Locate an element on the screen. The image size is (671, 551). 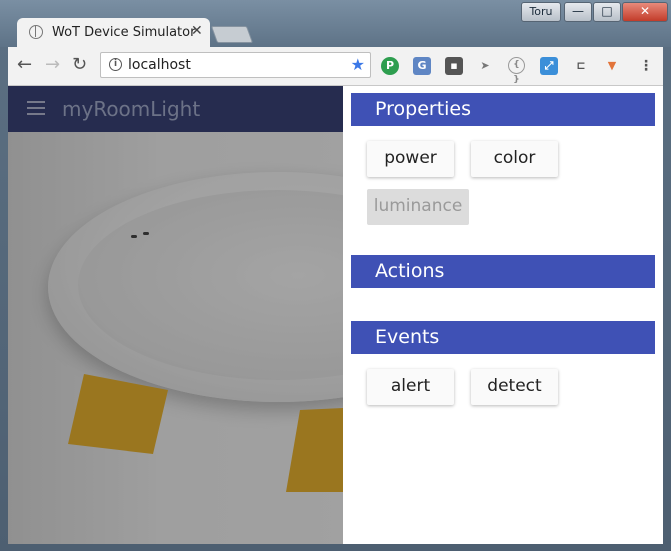
globe-icon is located at coordinates (36, 32).